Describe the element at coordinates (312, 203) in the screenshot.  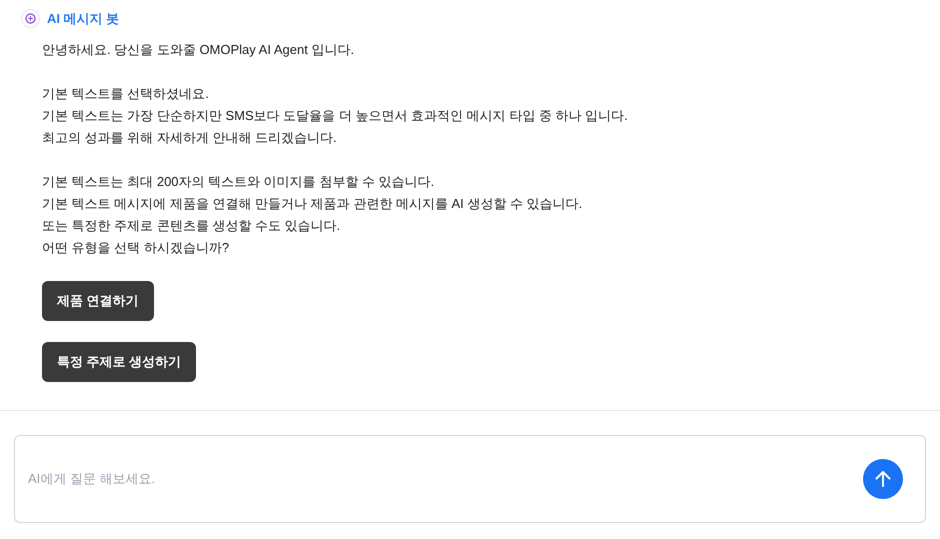
I see `message-text: 기본 텍스트 메시지에 제품을 연결해 만들거나 제품과 관련한 메시지를 AI 생성할 수 있습니다.` at that location.